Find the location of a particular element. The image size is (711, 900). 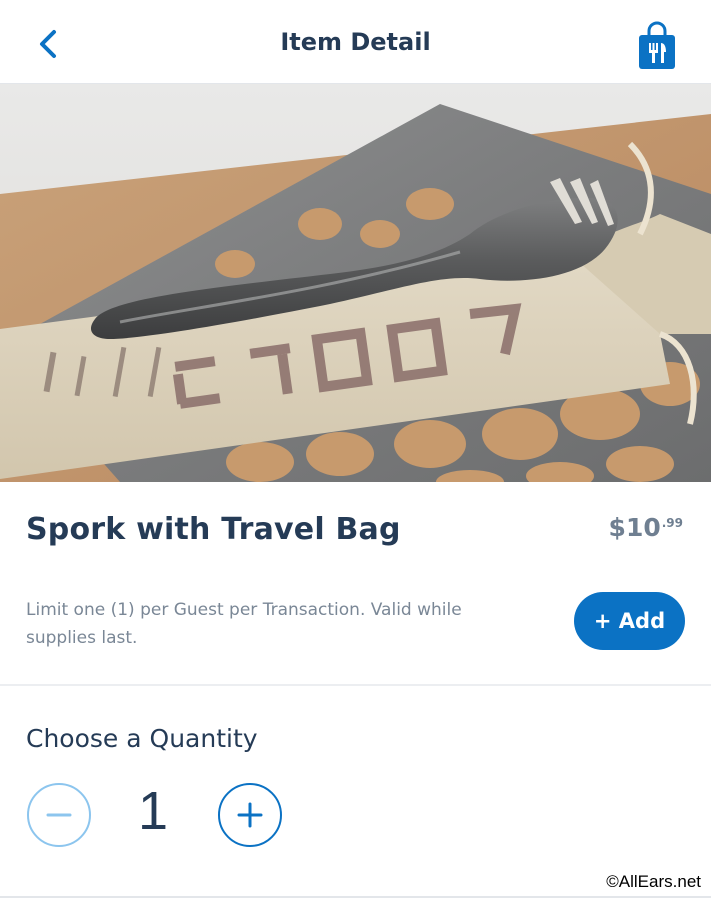

plus-circle-icon is located at coordinates (250, 815).